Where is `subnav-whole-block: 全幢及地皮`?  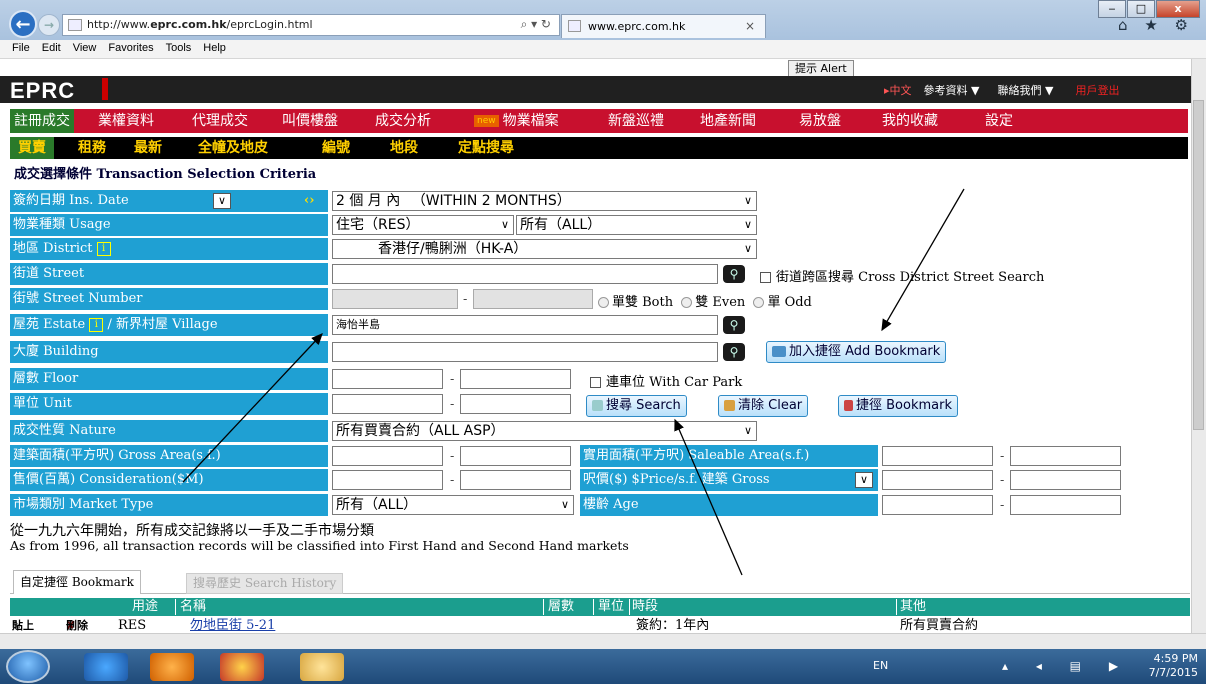 subnav-whole-block: 全幢及地皮 is located at coordinates (233, 148).